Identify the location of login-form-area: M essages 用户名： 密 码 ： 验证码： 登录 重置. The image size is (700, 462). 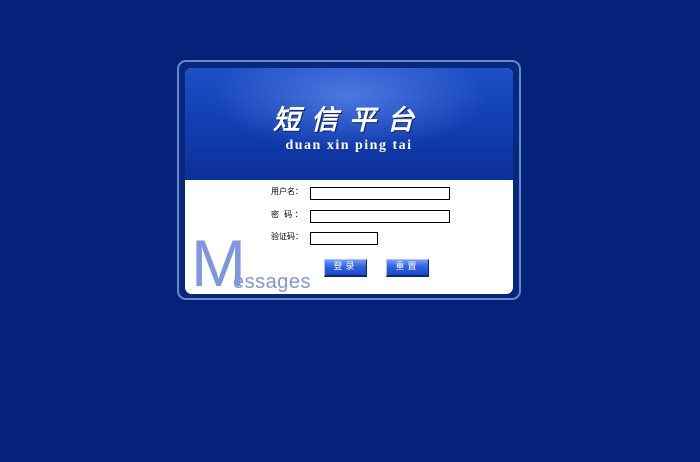
(349, 237).